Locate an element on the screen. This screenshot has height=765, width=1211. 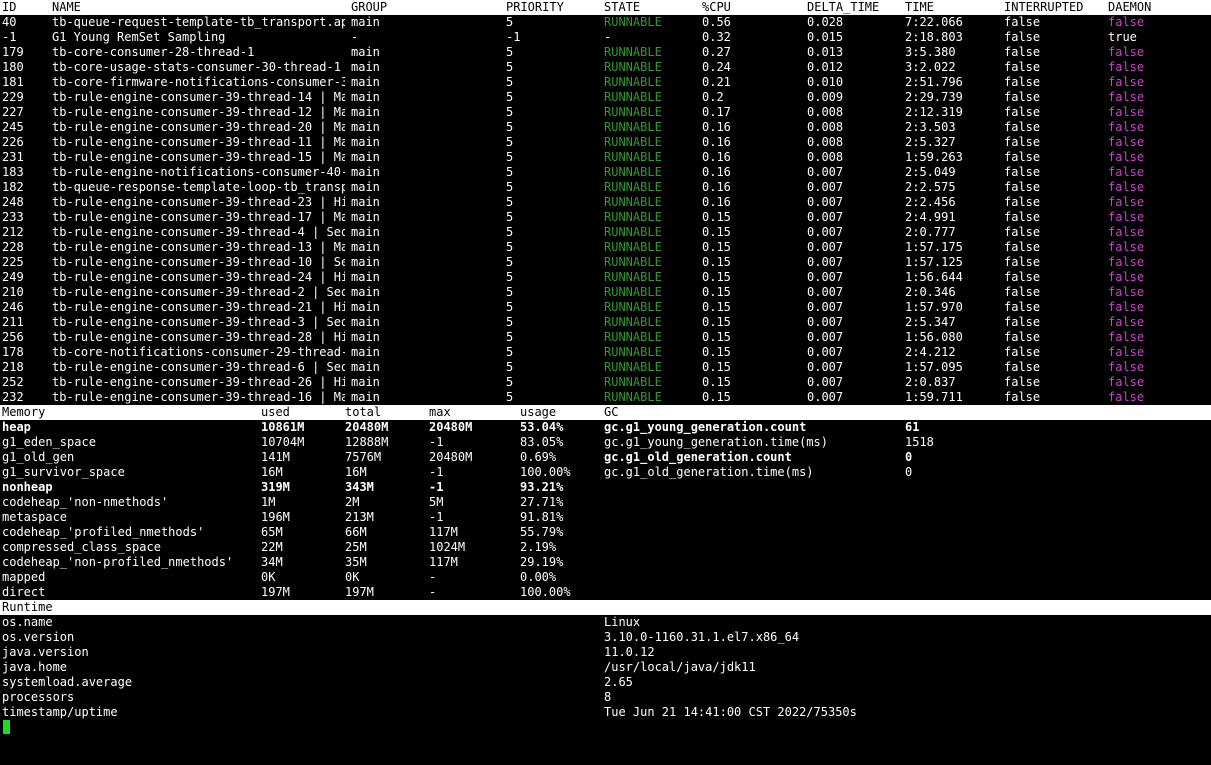
memory-max: - is located at coordinates (433, 577).